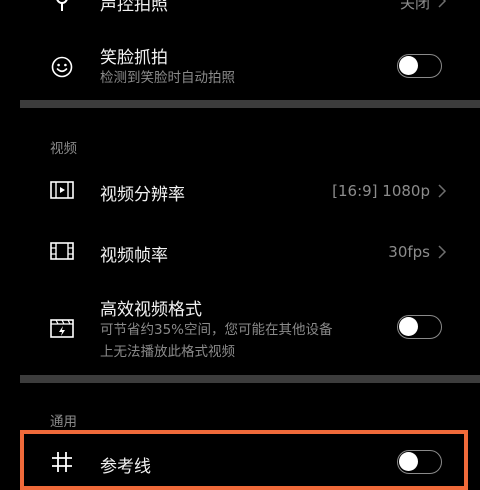 This screenshot has height=490, width=480. Describe the element at coordinates (414, 6) in the screenshot. I see `voice-photo-value: 关闭` at that location.